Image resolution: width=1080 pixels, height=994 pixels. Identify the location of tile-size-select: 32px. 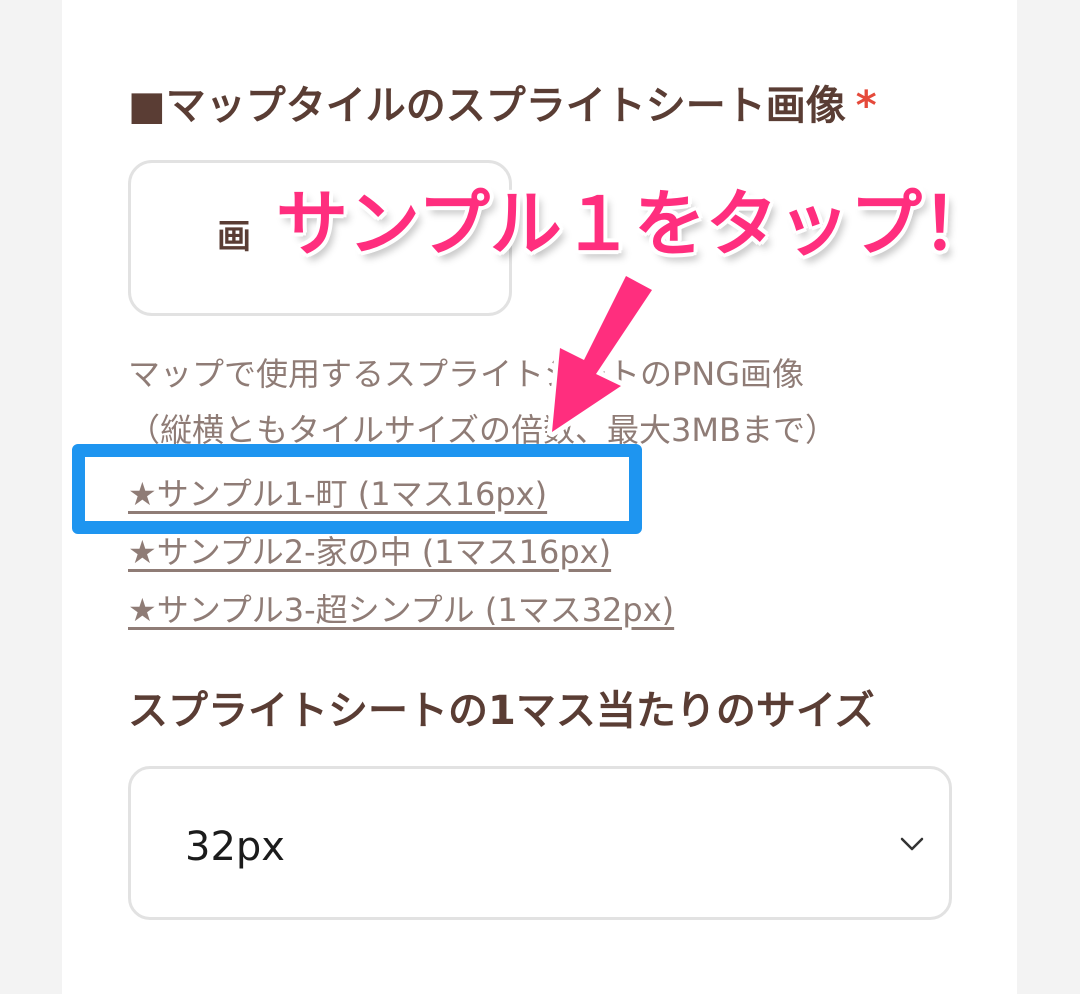
(540, 843).